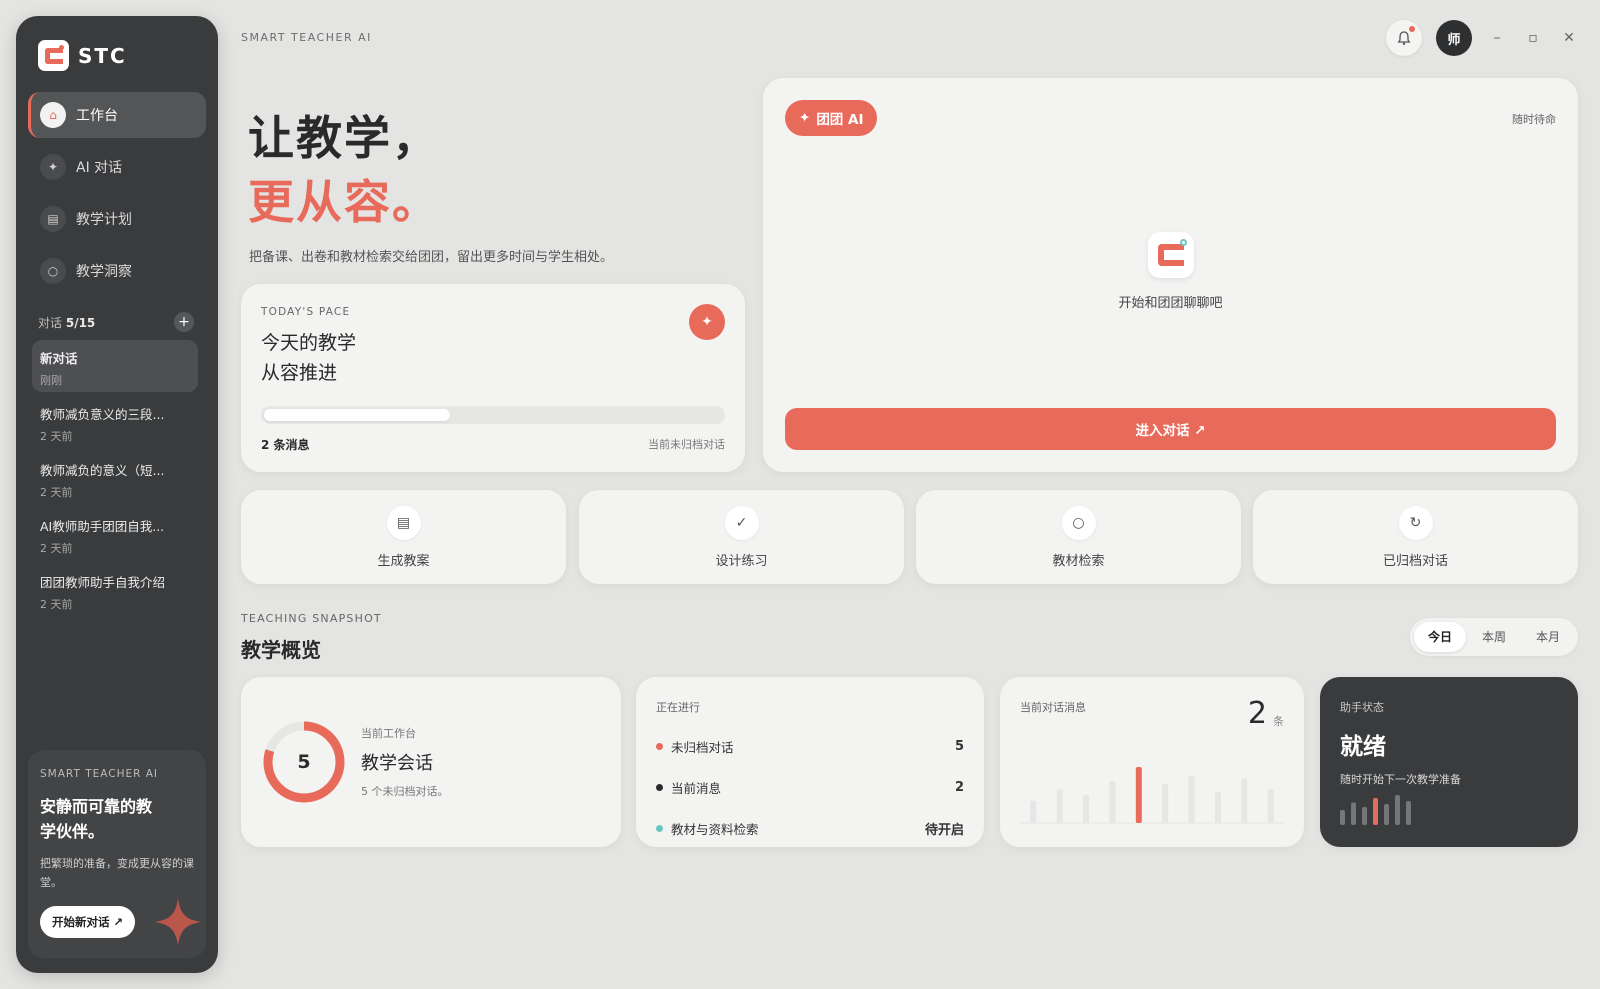 The height and width of the screenshot is (989, 1600). What do you see at coordinates (357, 415) in the screenshot?
I see `pace-progress-fill` at bounding box center [357, 415].